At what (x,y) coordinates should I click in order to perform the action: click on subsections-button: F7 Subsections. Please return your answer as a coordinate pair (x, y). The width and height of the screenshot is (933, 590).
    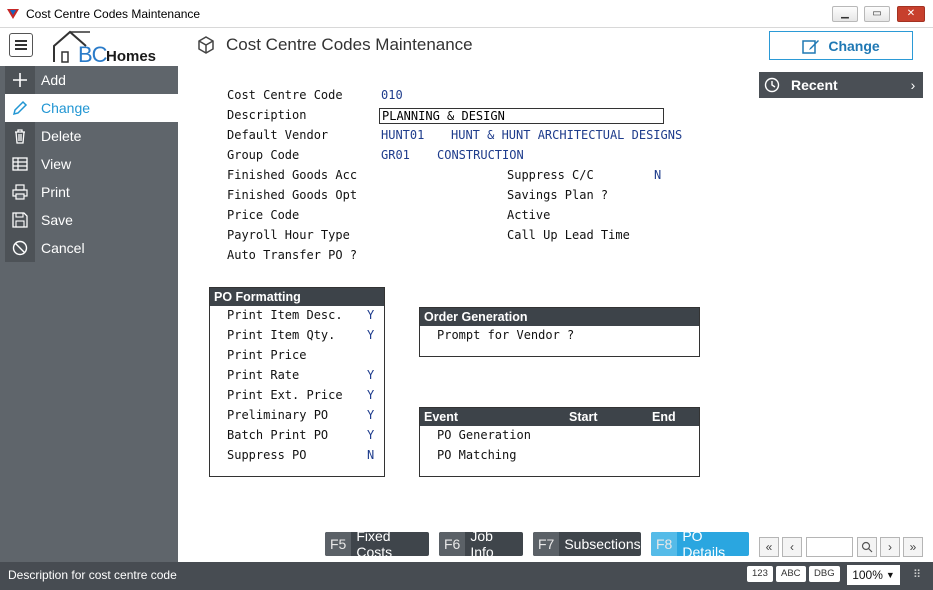
    Looking at the image, I should click on (587, 544).